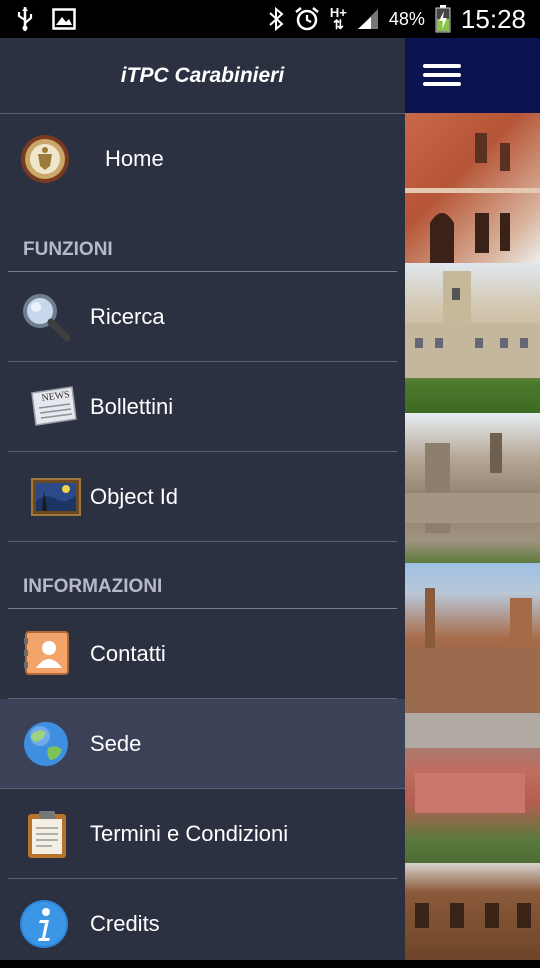 The height and width of the screenshot is (968, 540). What do you see at coordinates (307, 19) in the screenshot?
I see `alarm-icon` at bounding box center [307, 19].